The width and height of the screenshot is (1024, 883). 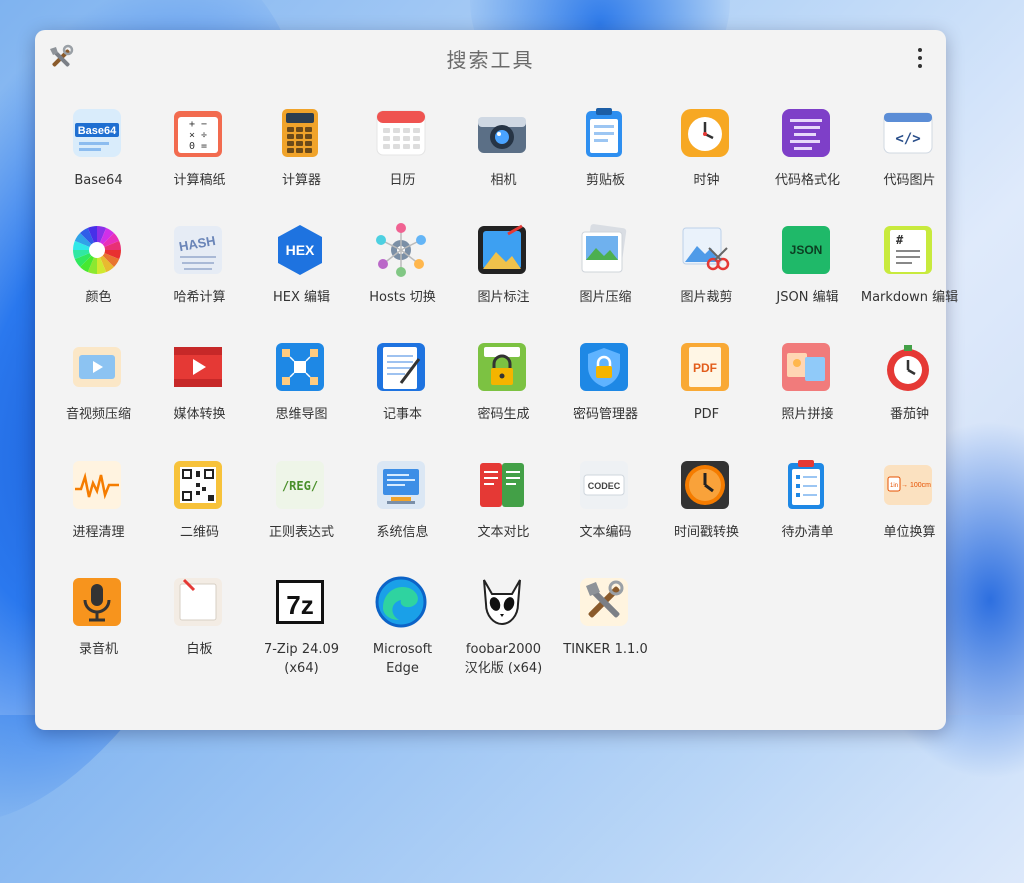 I want to click on code-image-icon: </>, so click(x=908, y=133).